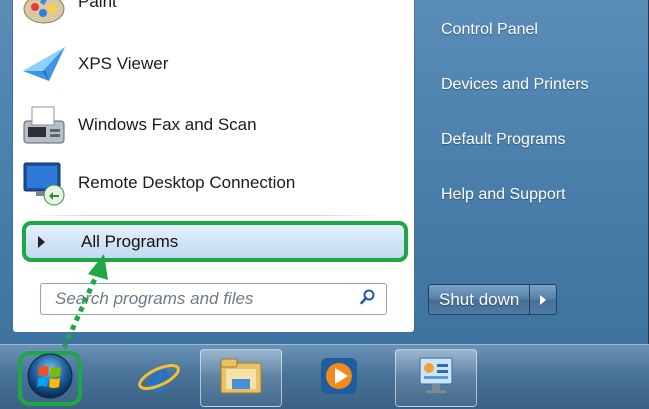  I want to click on expand-arrow-icon, so click(41, 241).